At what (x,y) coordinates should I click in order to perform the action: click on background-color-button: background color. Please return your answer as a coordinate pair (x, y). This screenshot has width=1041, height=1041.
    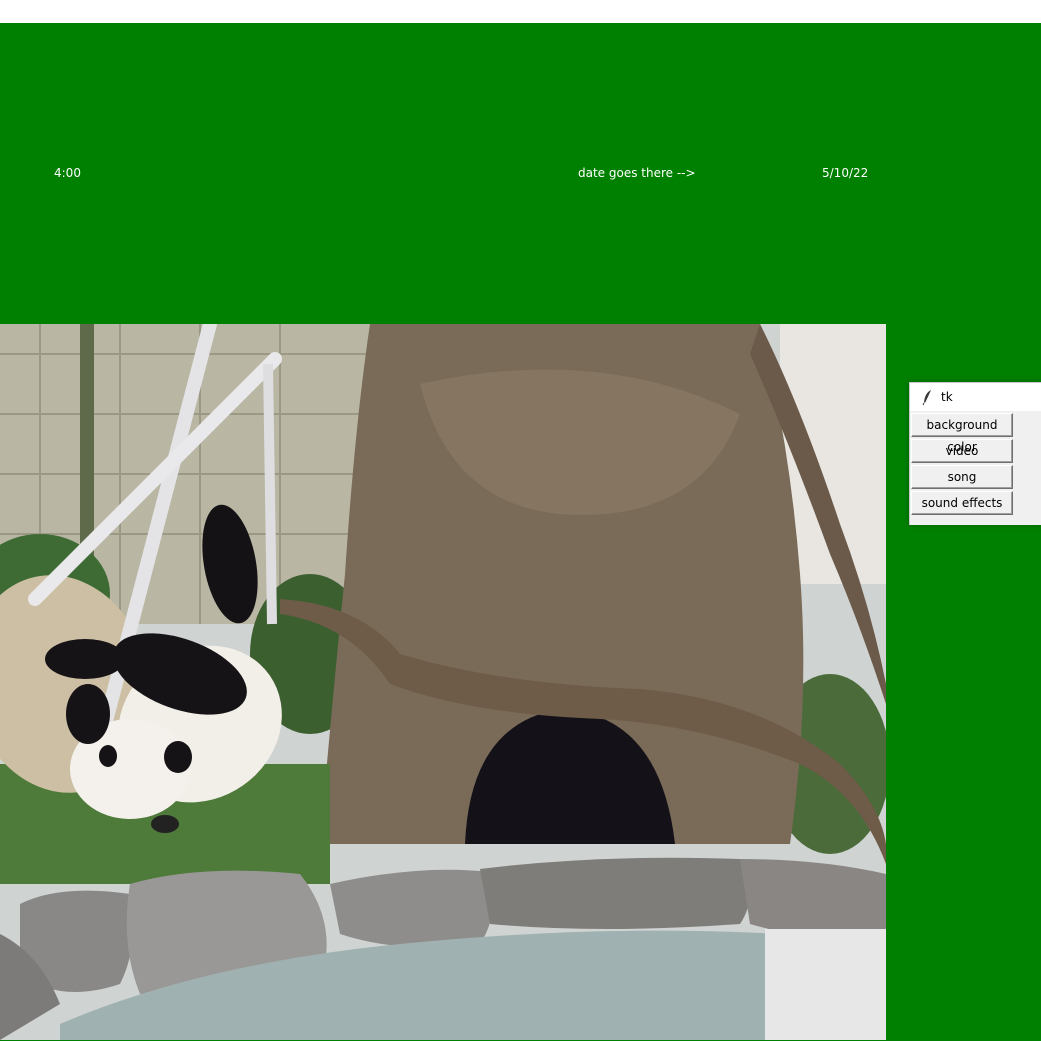
    Looking at the image, I should click on (962, 433).